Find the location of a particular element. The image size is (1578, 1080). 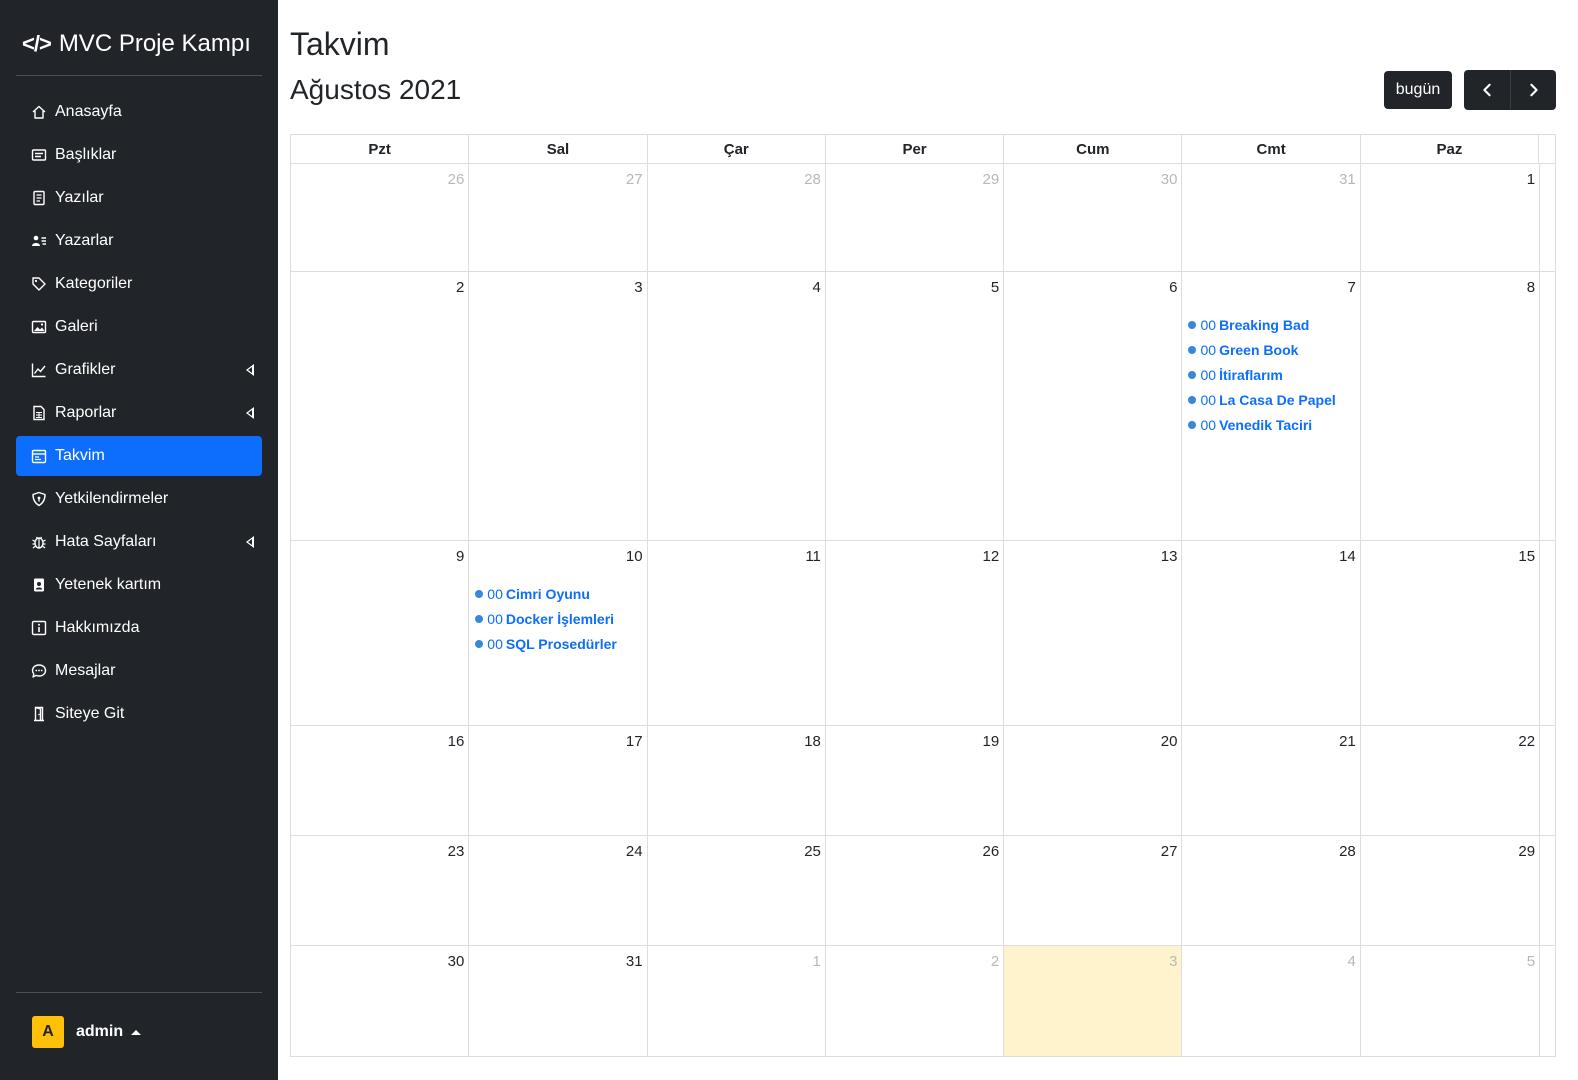

calendar-day: 20 is located at coordinates (1093, 780).